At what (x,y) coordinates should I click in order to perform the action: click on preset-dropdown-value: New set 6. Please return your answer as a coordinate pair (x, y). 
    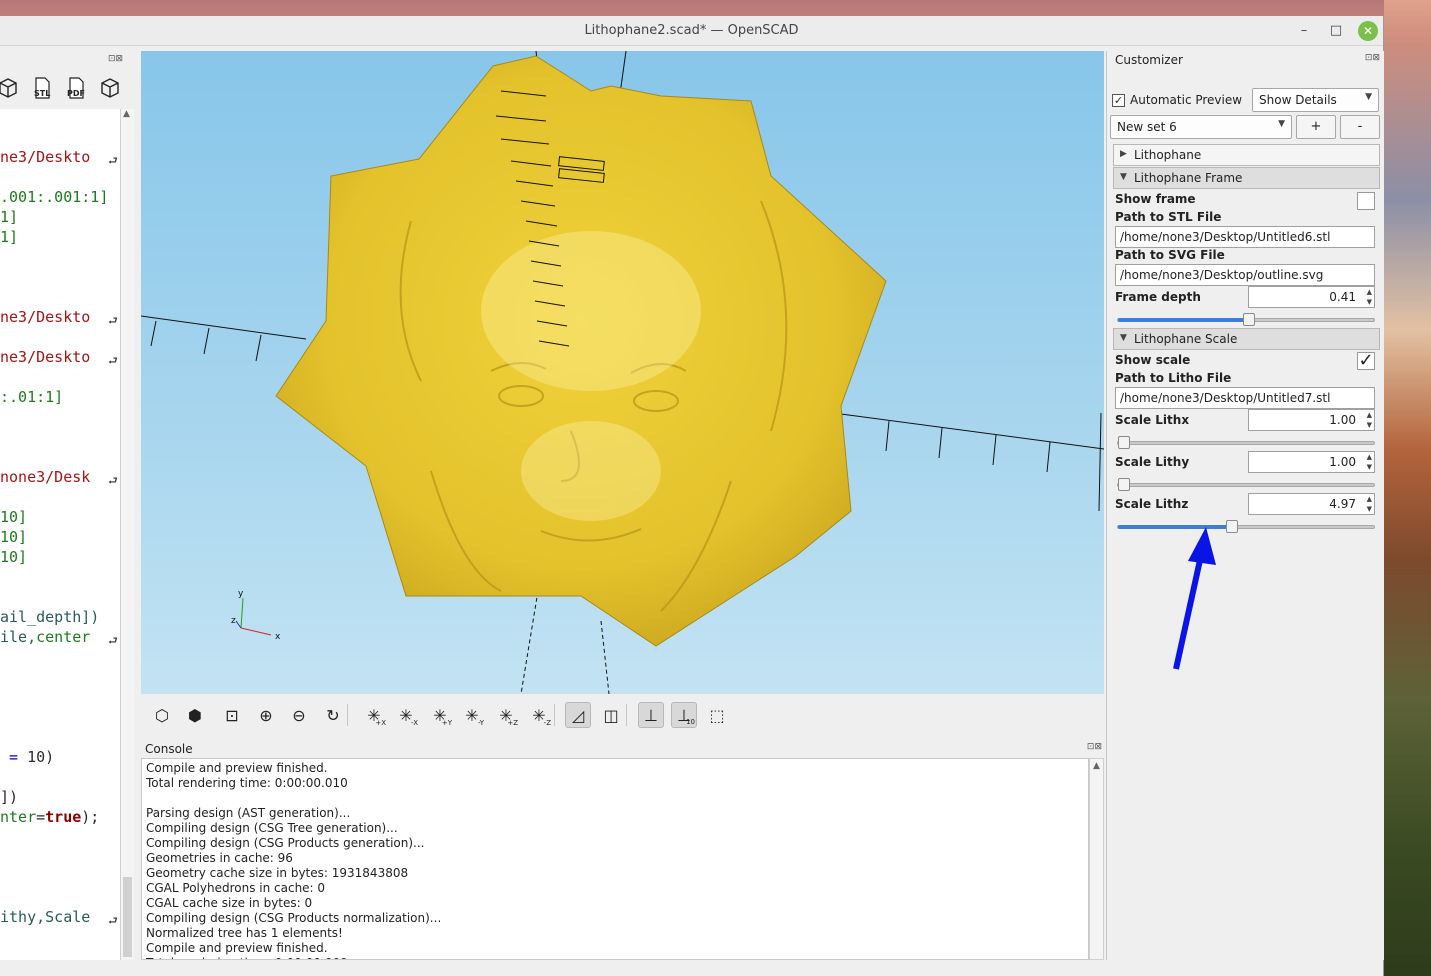
    Looking at the image, I should click on (1147, 127).